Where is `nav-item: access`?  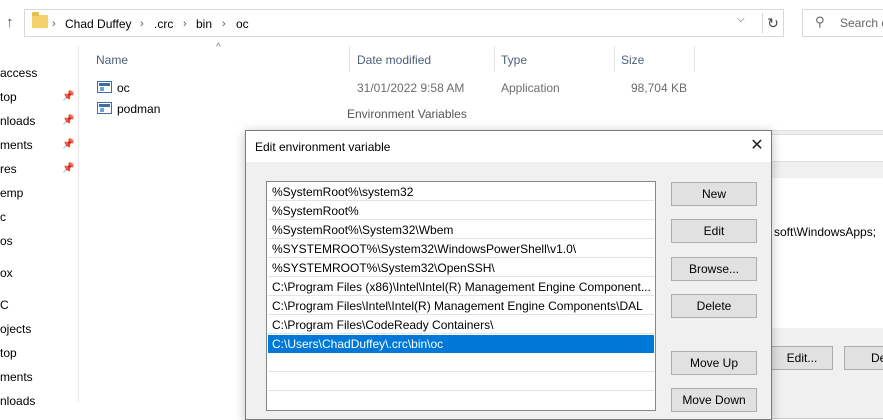 nav-item: access is located at coordinates (18, 73).